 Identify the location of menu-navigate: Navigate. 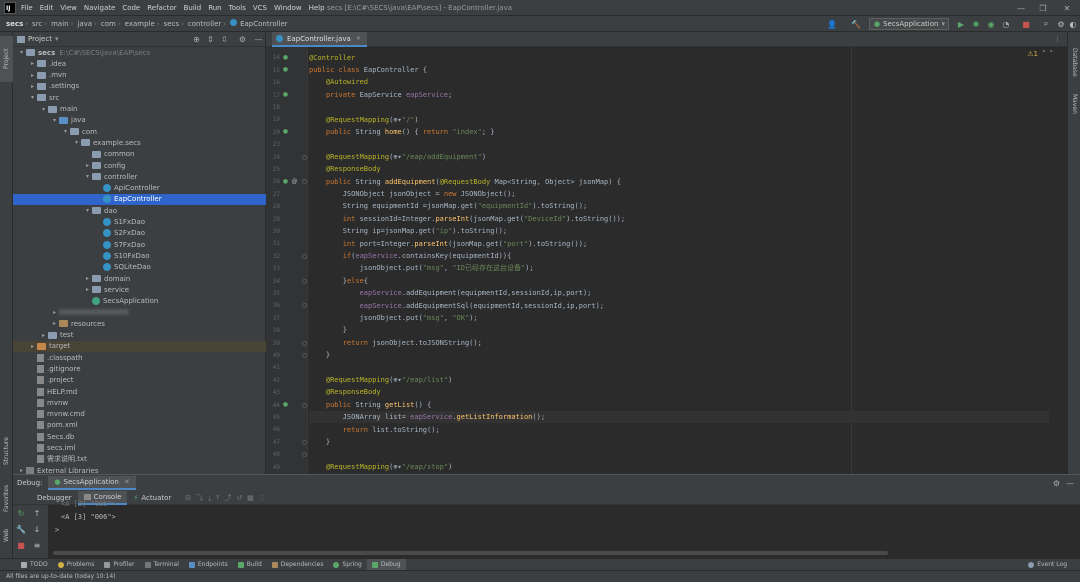
(99, 8).